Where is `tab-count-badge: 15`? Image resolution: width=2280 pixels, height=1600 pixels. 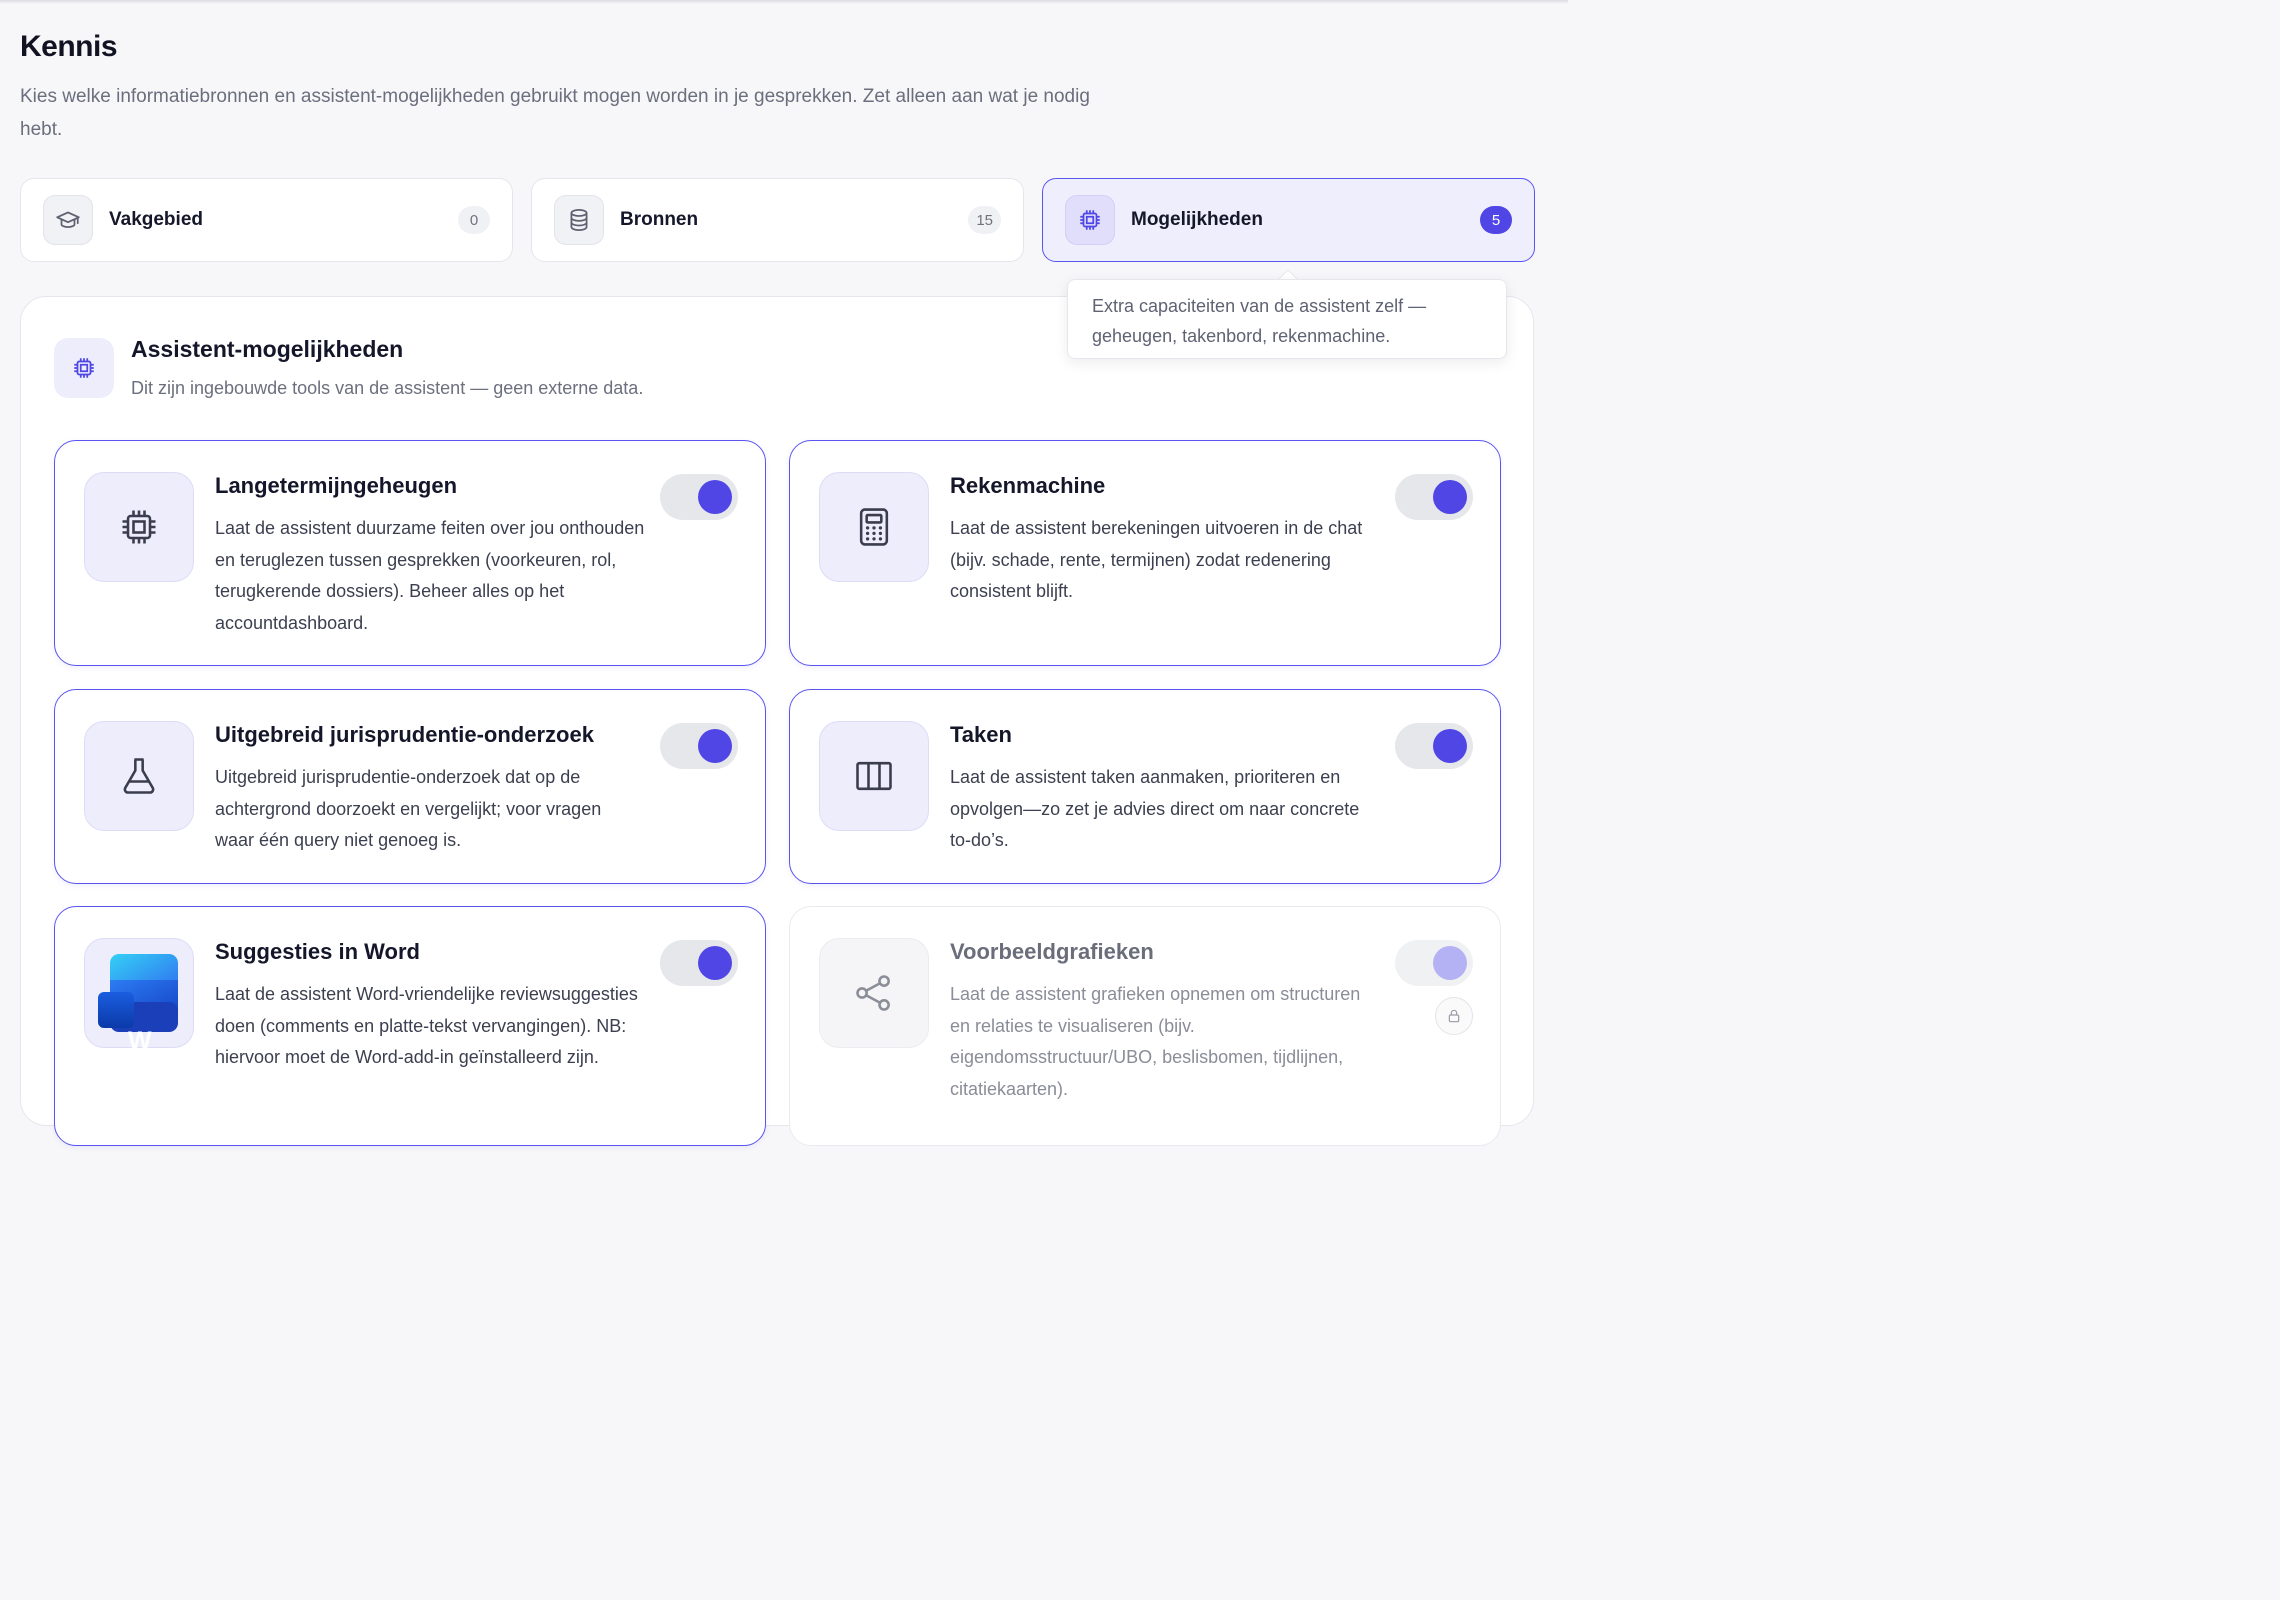 tab-count-badge: 15 is located at coordinates (984, 220).